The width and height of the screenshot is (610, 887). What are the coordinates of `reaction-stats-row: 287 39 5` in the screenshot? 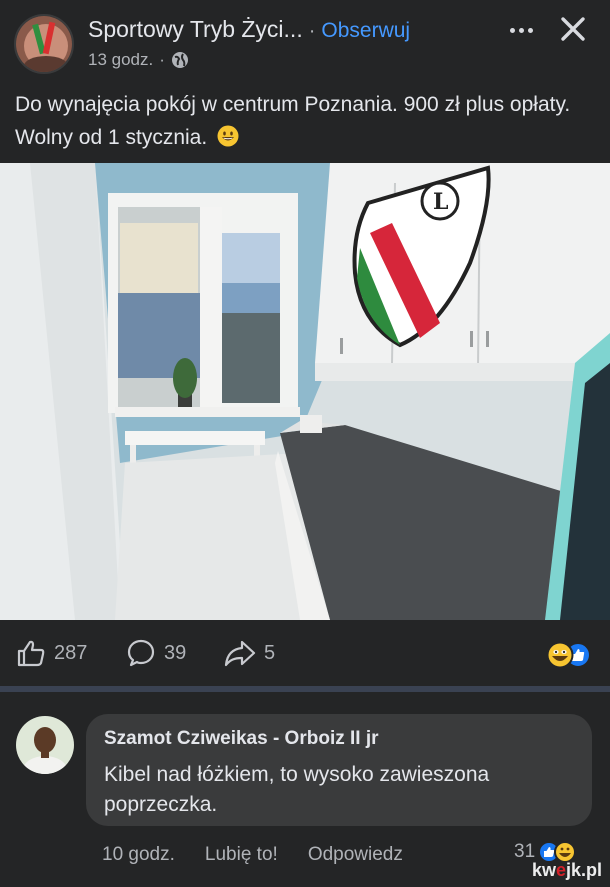 It's located at (305, 655).